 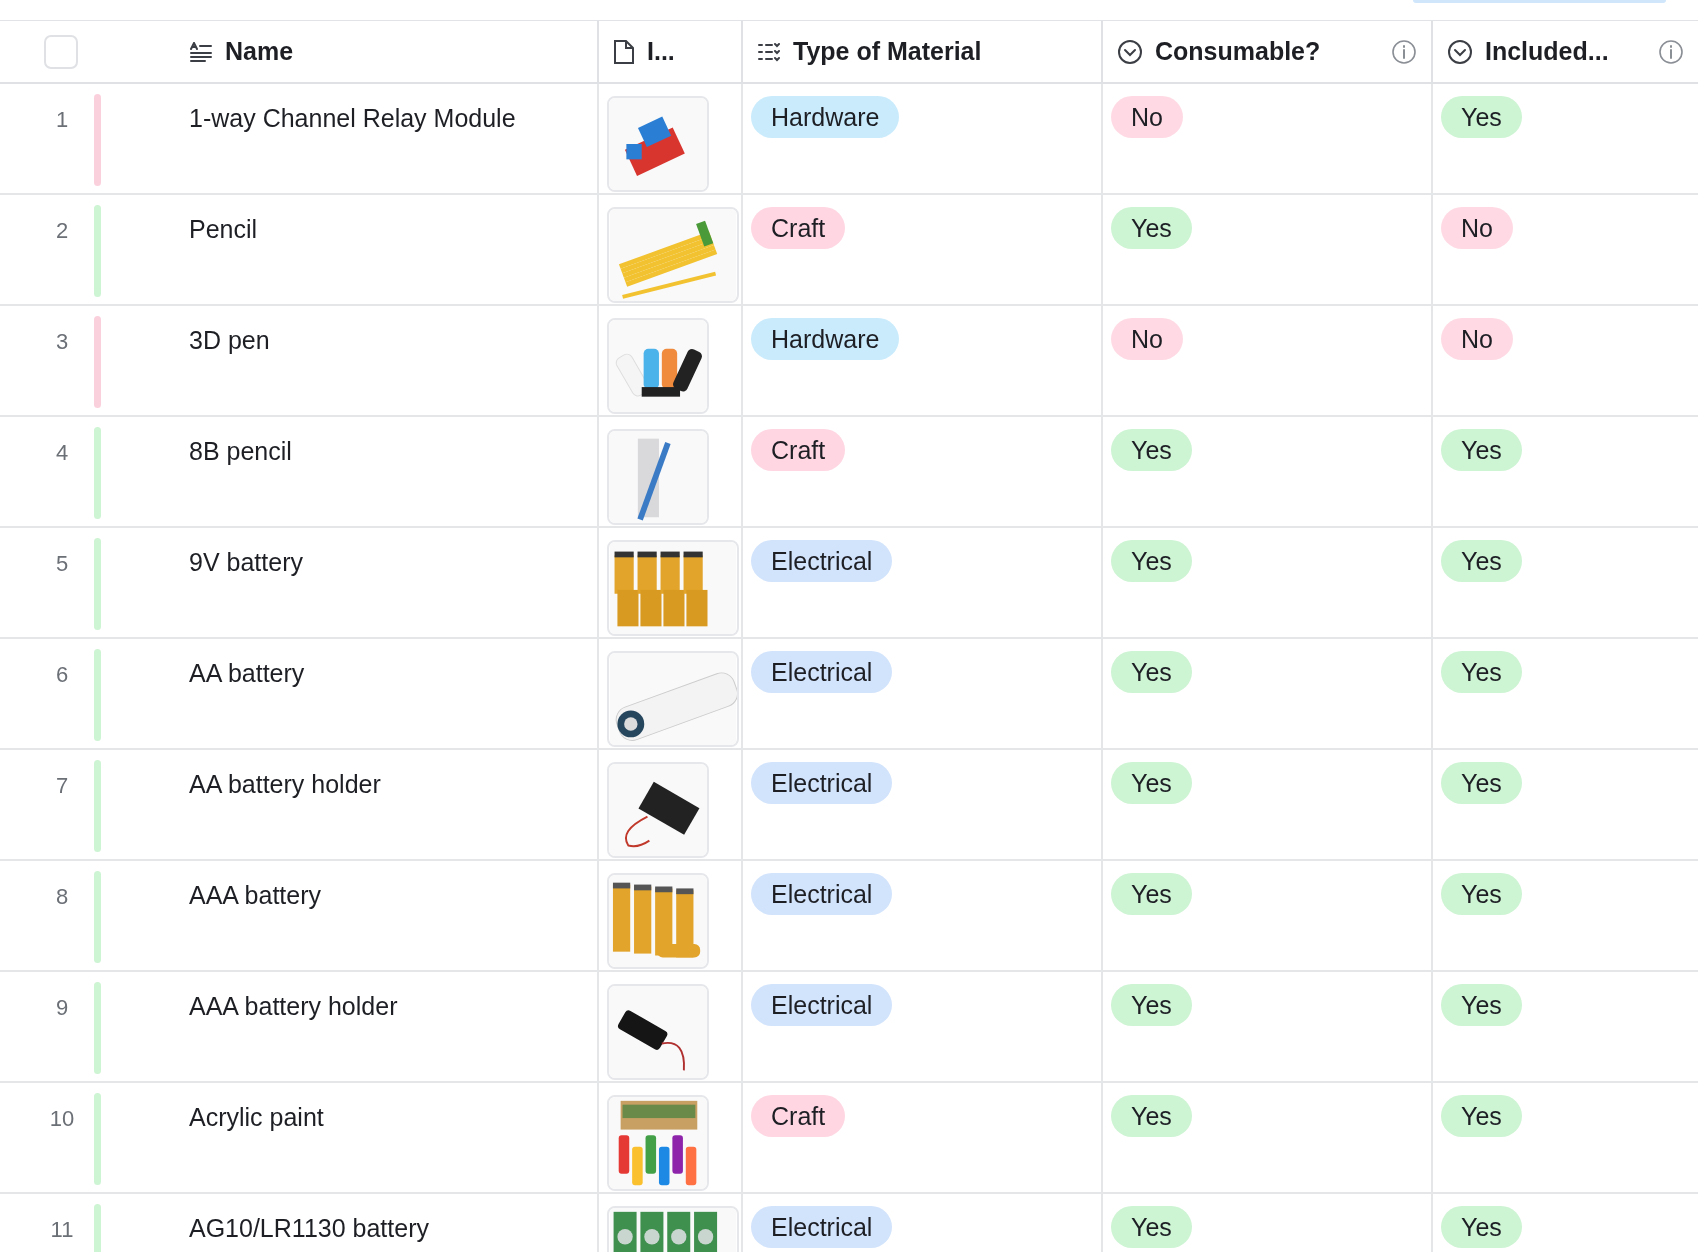 I want to click on document-icon, so click(x=624, y=51).